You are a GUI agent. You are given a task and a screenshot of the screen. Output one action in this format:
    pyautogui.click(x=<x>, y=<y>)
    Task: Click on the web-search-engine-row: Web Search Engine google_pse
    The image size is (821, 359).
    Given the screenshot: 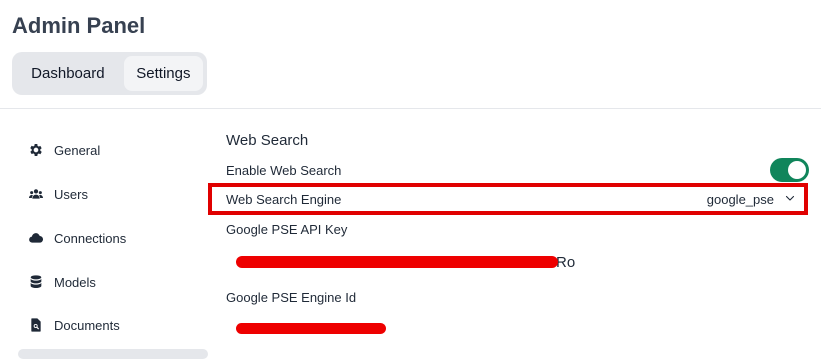 What is the action you would take?
    pyautogui.click(x=508, y=199)
    